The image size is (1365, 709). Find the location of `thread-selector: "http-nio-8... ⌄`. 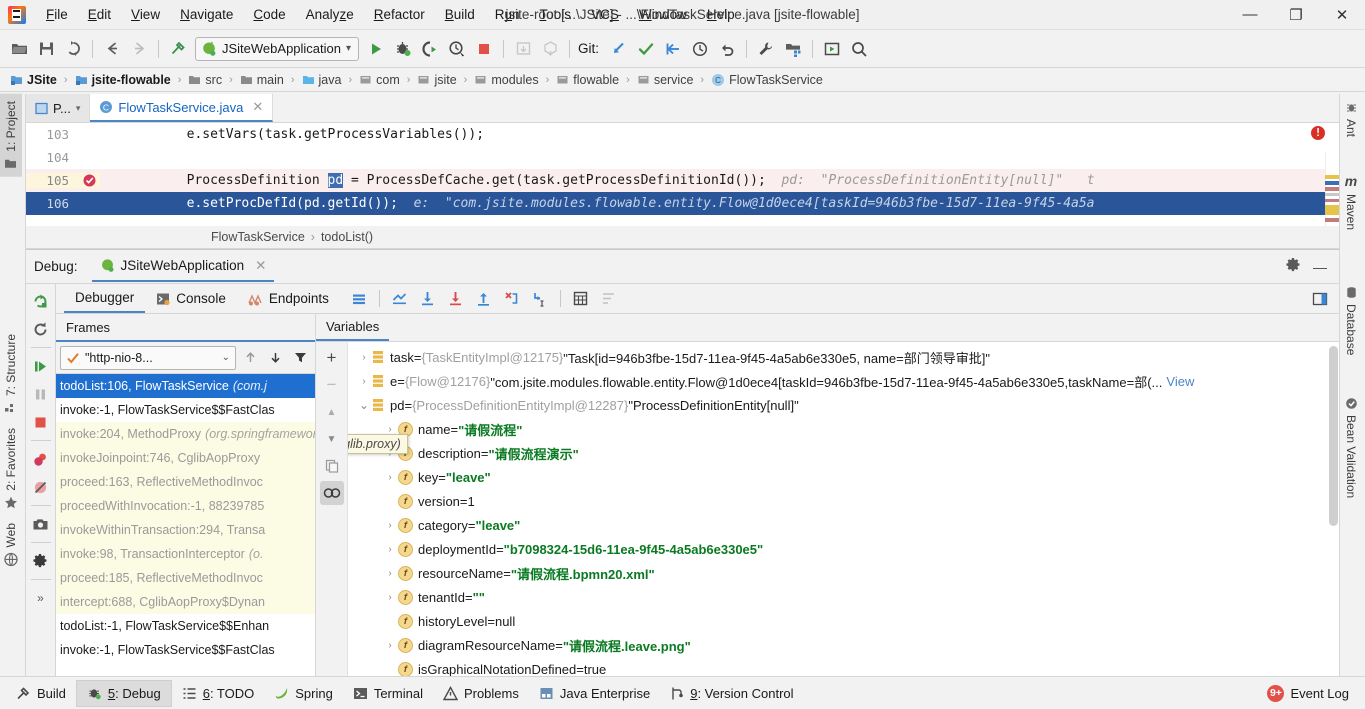

thread-selector: "http-nio-8... ⌄ is located at coordinates (148, 357).